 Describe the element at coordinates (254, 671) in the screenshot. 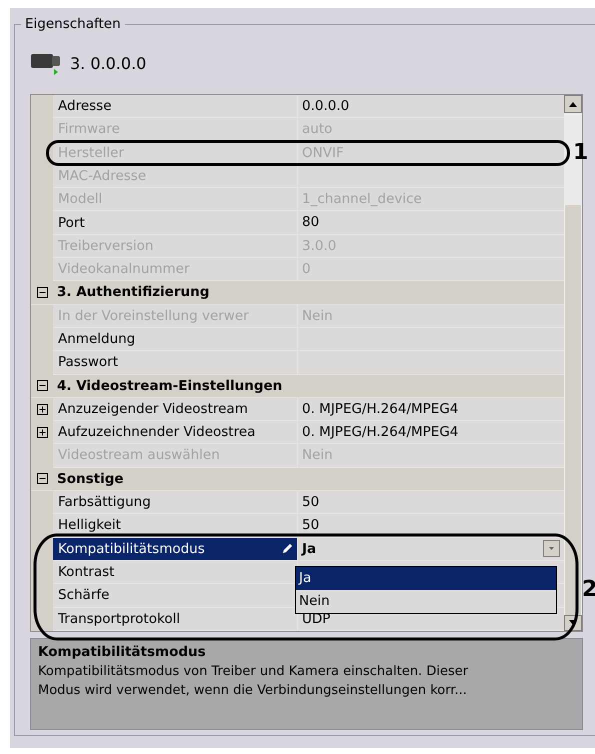

I see `description-text: Kompatibilitätsmodus von Treiber und Kamera einschalten. Dieser` at that location.